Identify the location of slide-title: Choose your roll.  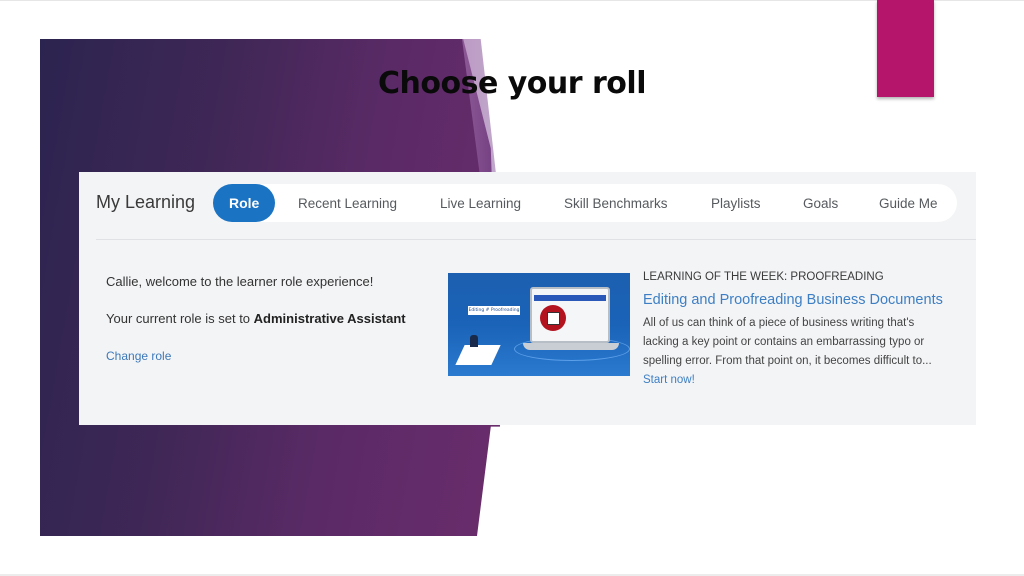
(512, 83).